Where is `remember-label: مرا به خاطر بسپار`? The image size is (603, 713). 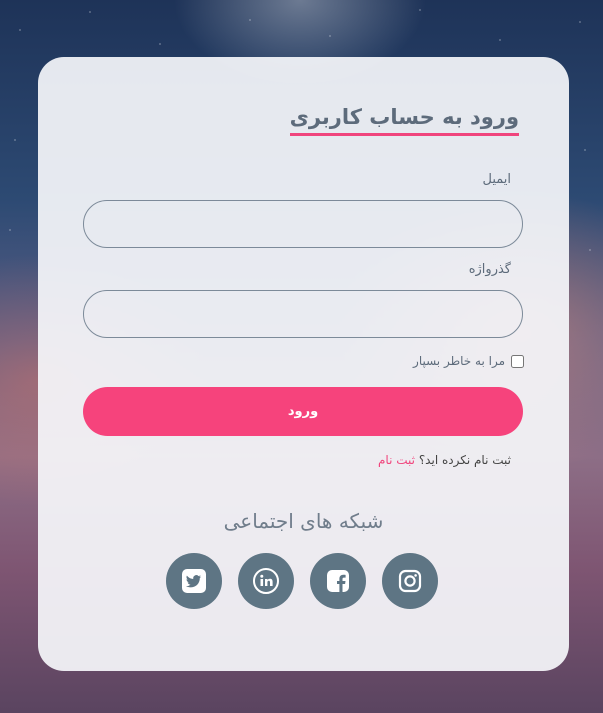 remember-label: مرا به خاطر بسپار is located at coordinates (459, 361).